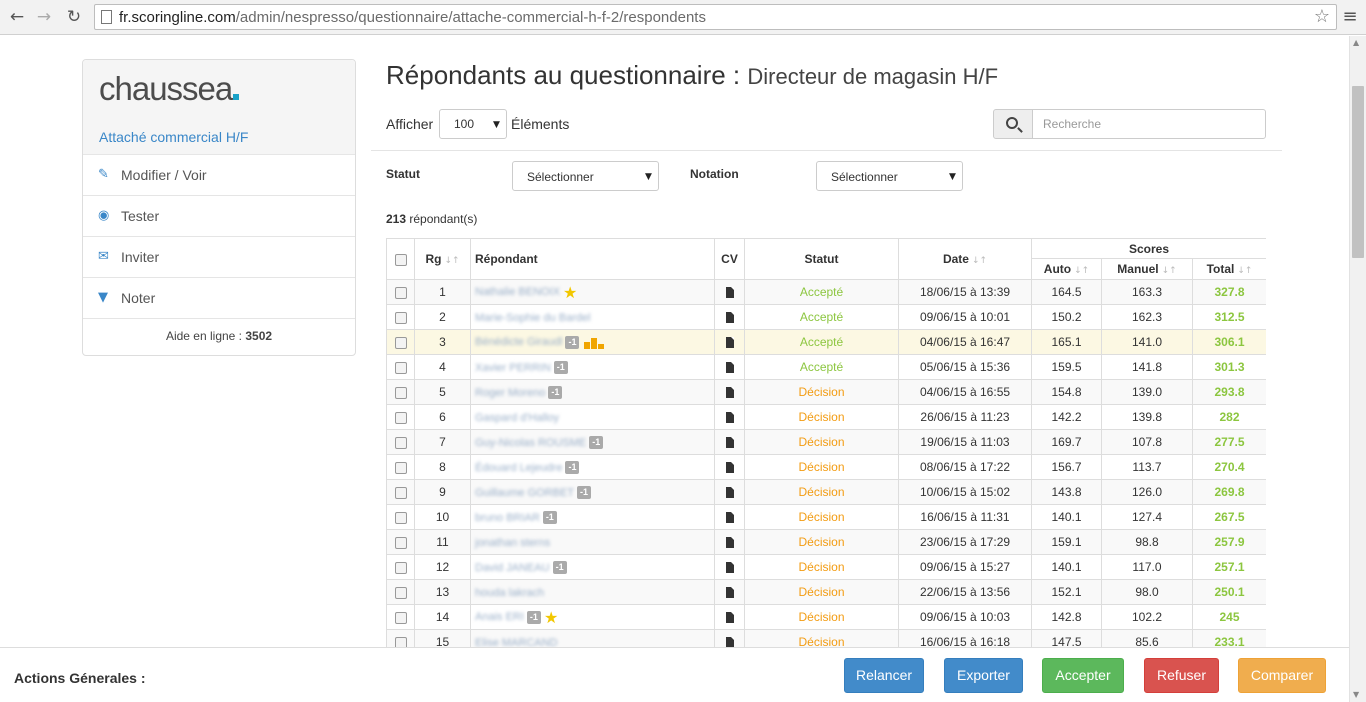  What do you see at coordinates (1358, 172) in the screenshot?
I see `scroll-thumb` at bounding box center [1358, 172].